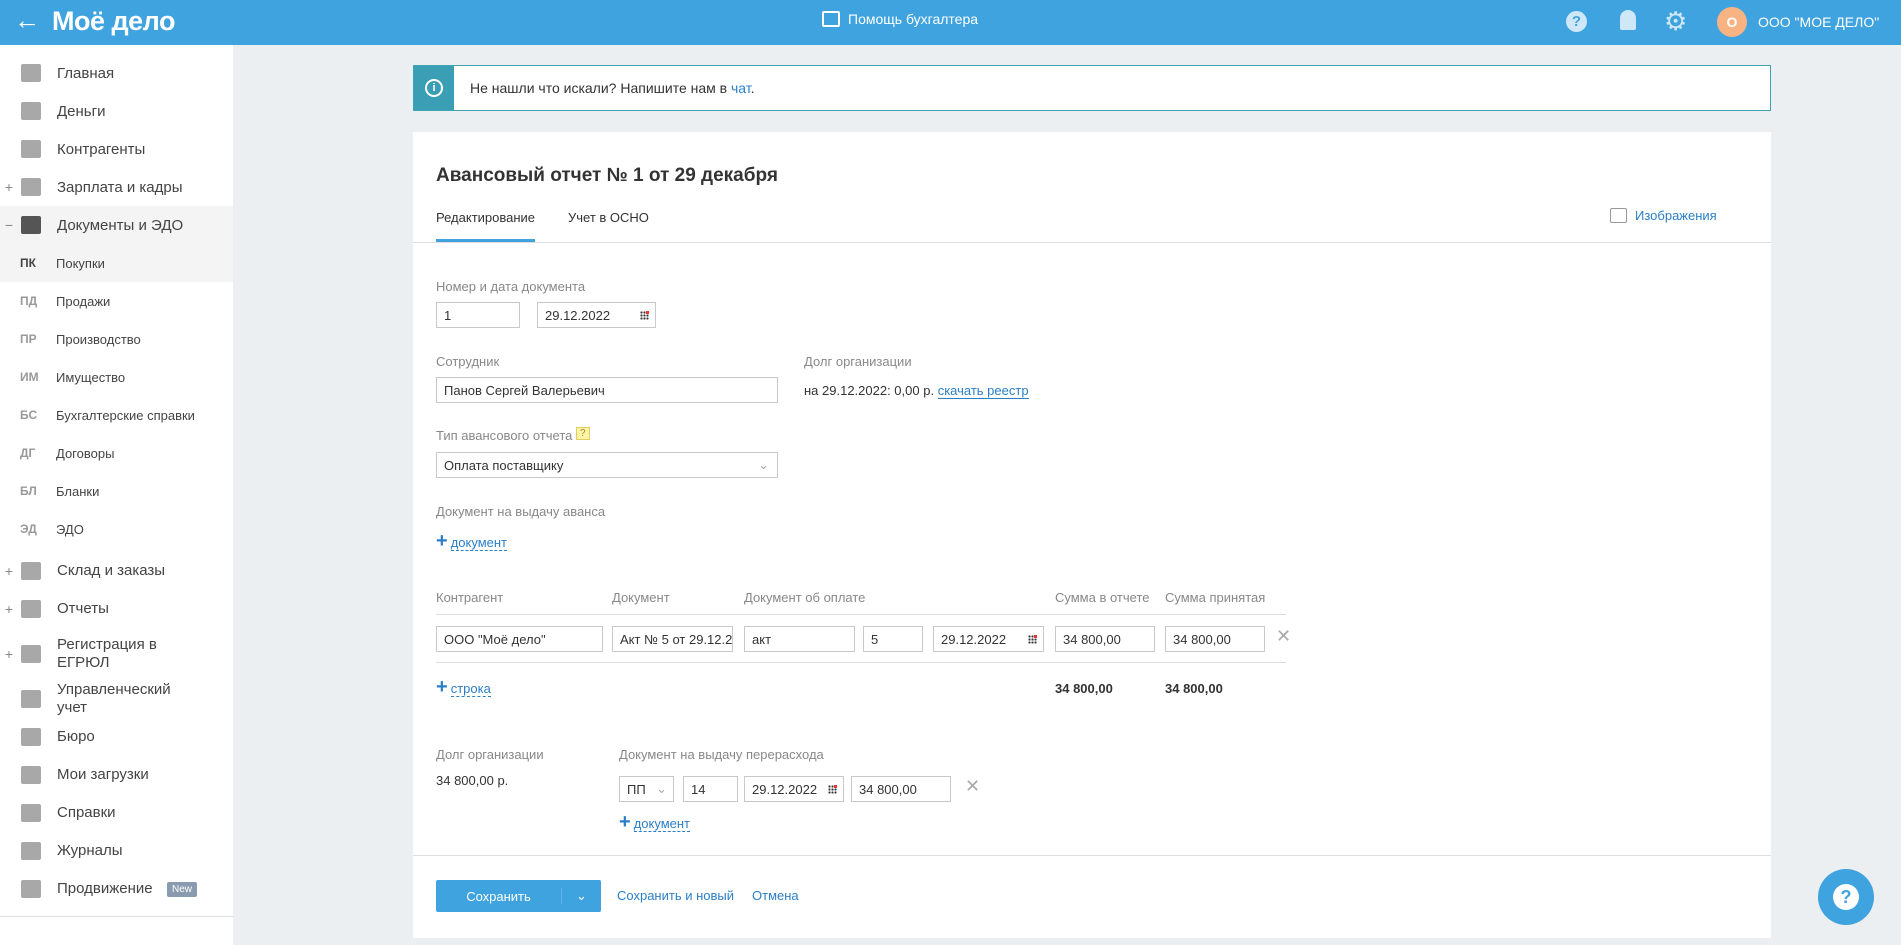  What do you see at coordinates (116, 529) in the screenshot?
I see `sidebar-subitem: ЭД ЭДО` at bounding box center [116, 529].